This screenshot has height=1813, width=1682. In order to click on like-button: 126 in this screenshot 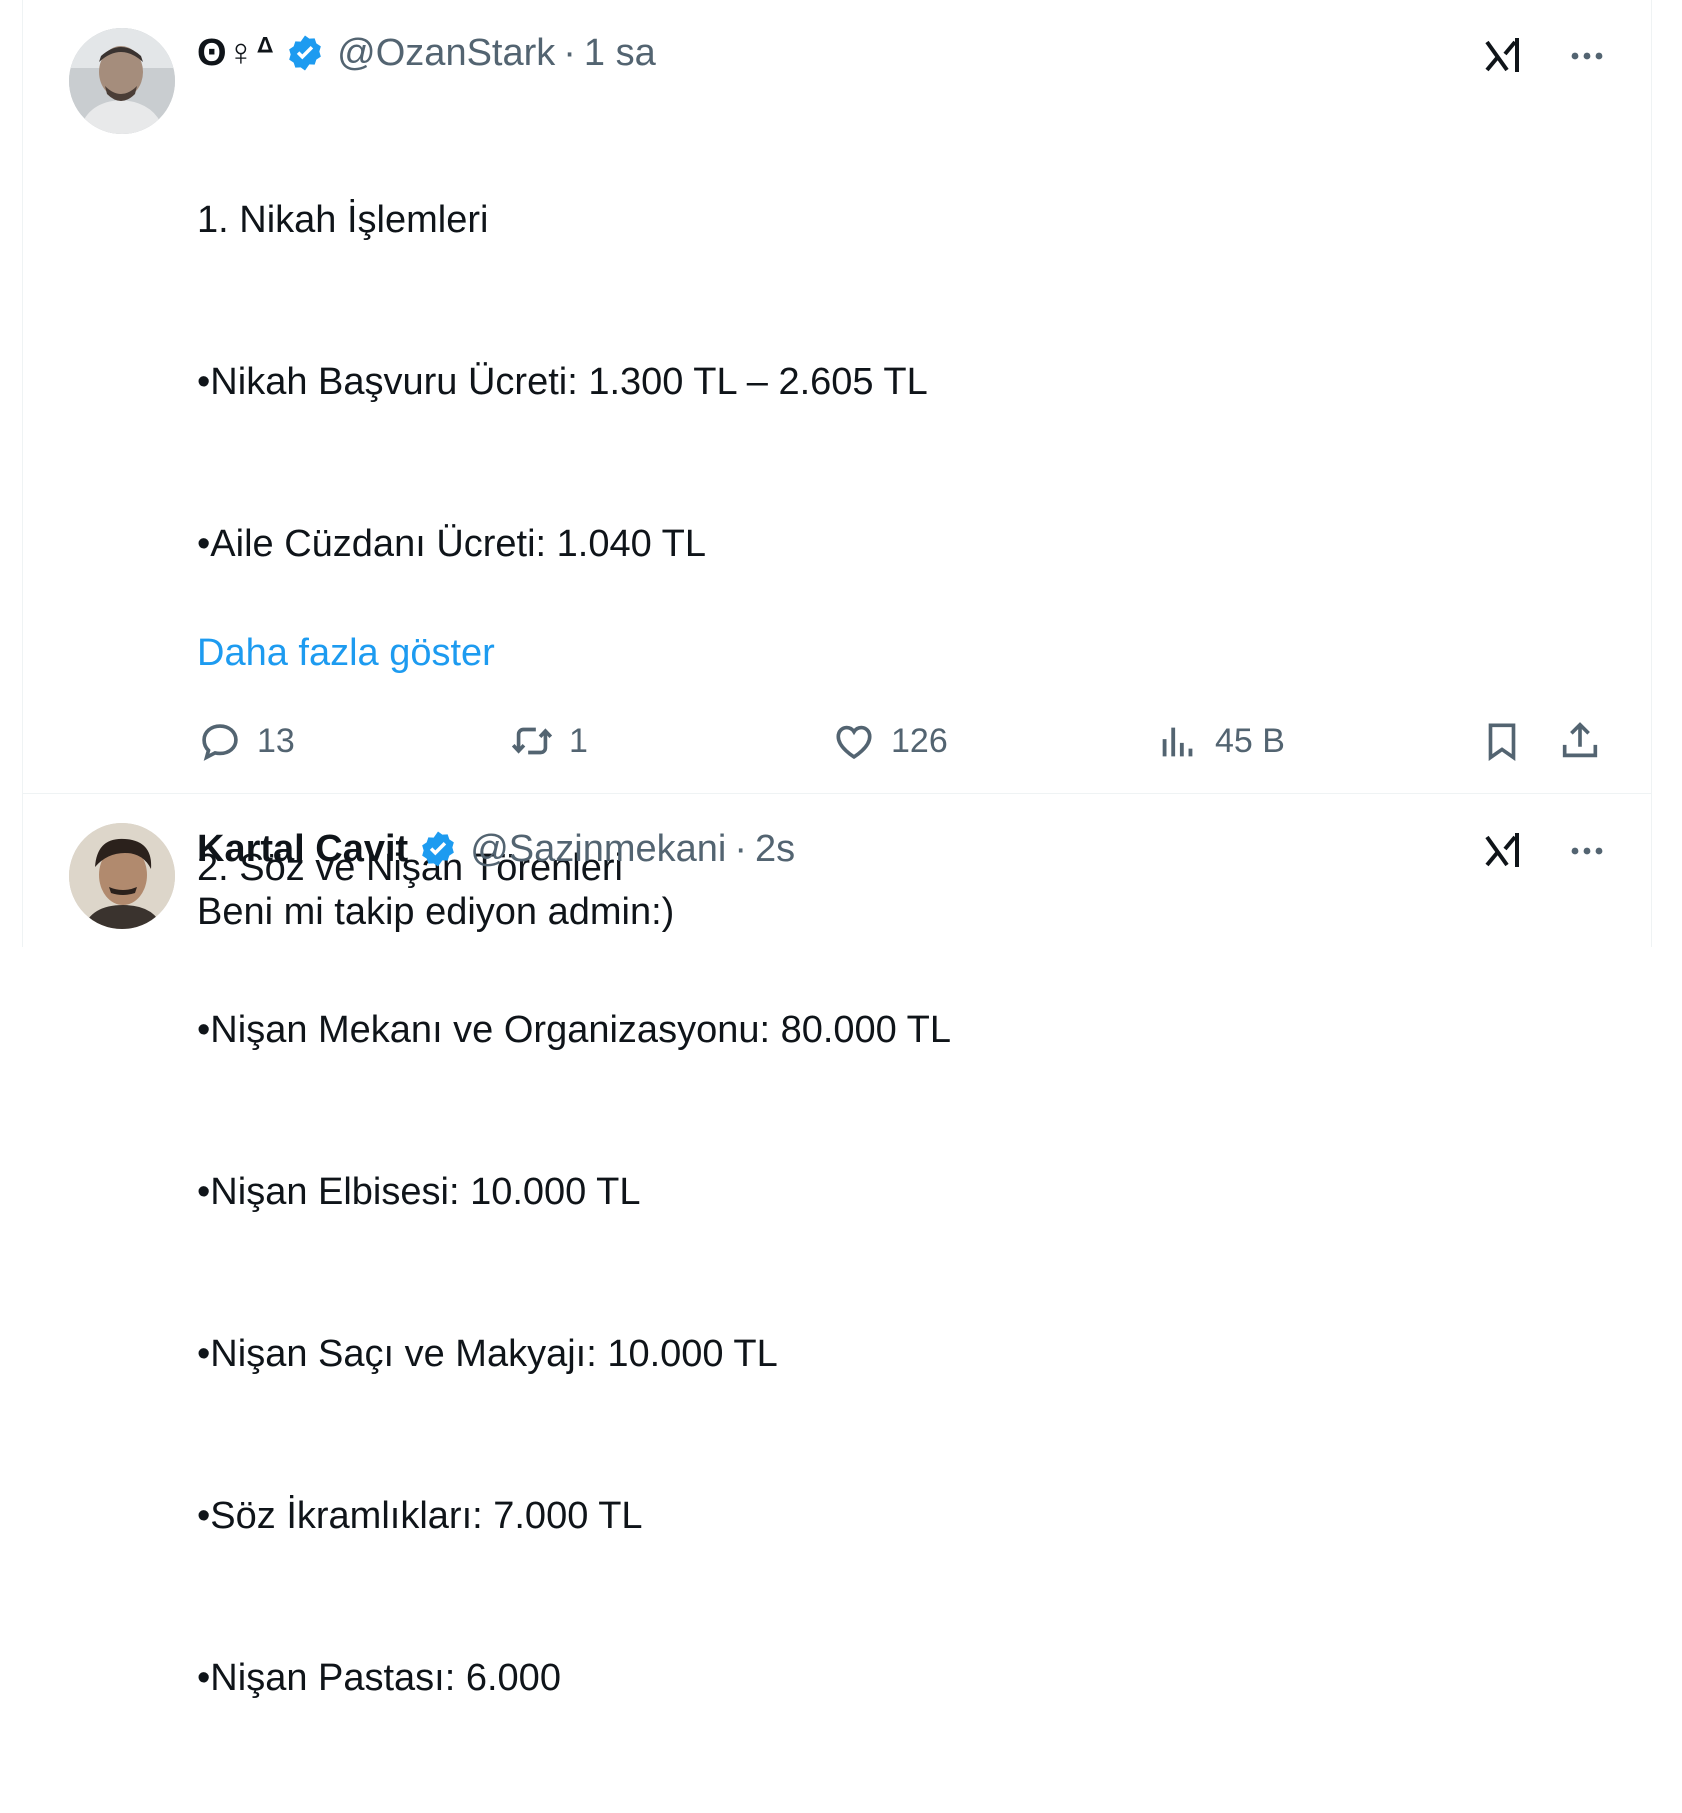, I will do `click(889, 741)`.